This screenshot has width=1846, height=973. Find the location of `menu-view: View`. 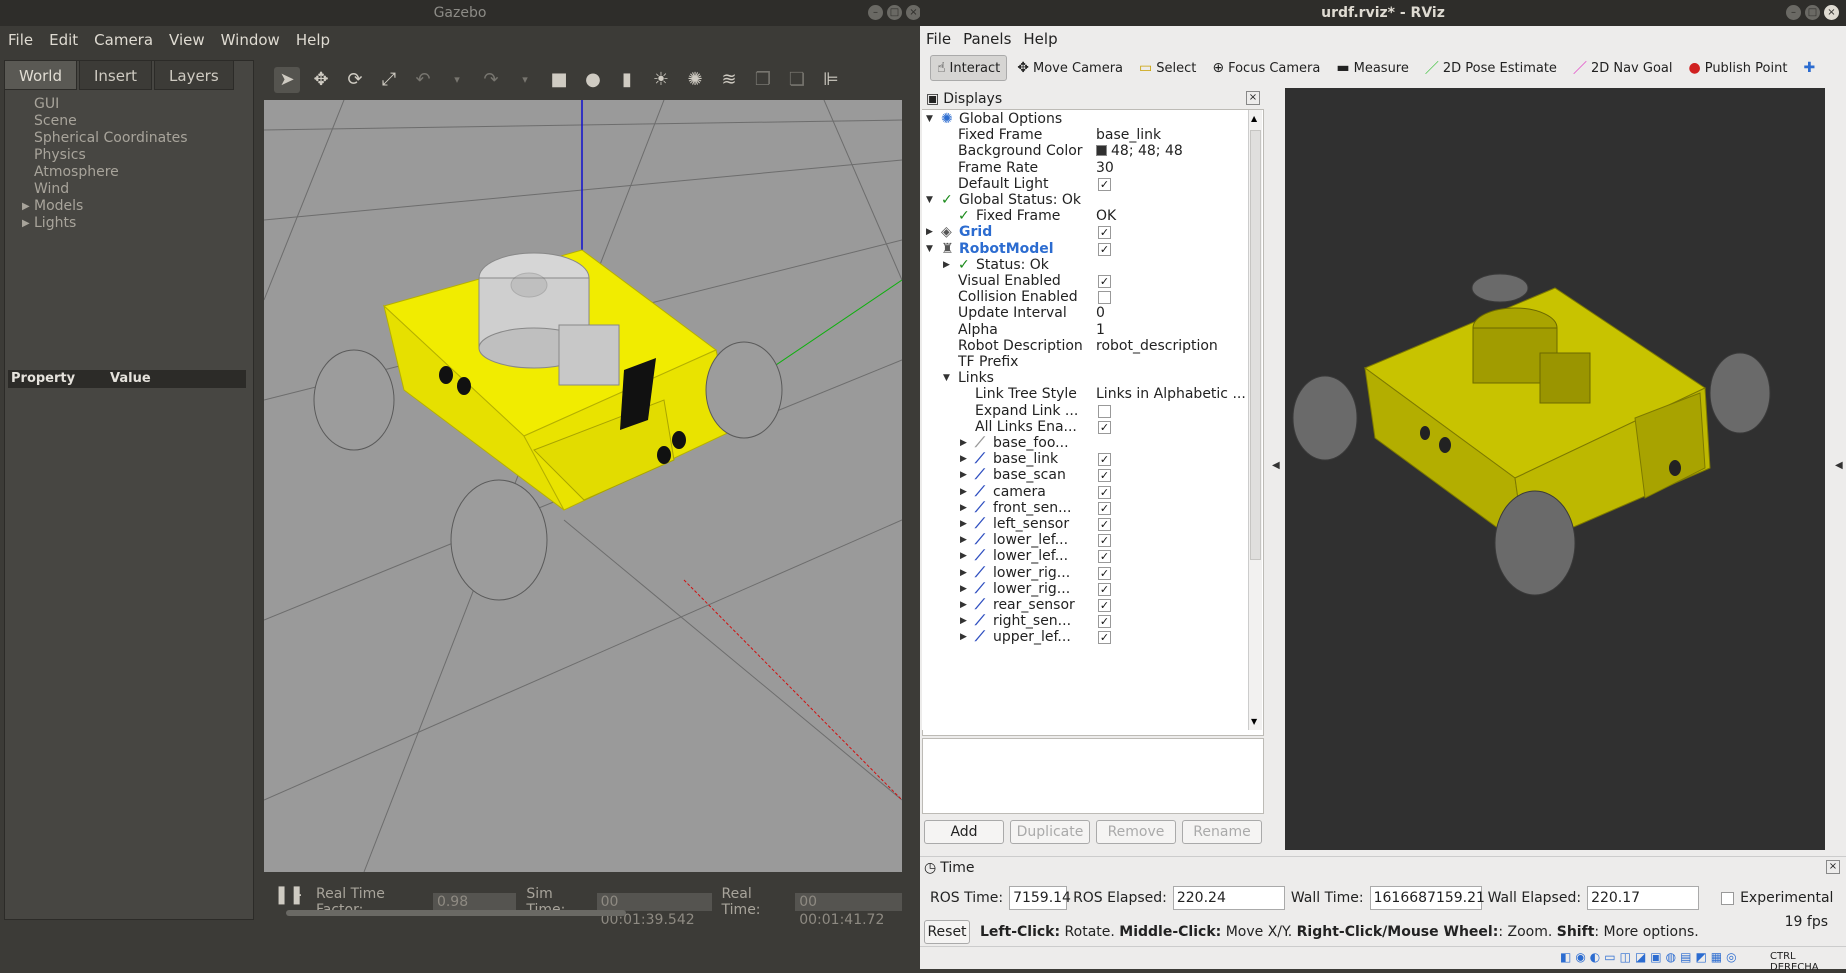

menu-view: View is located at coordinates (187, 40).